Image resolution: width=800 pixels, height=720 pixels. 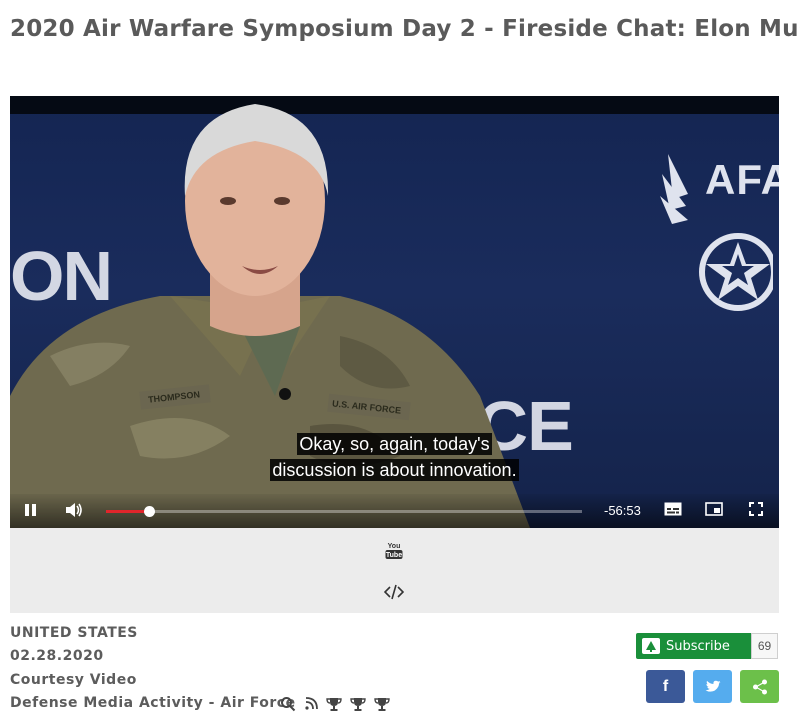 I want to click on share-button, so click(x=759, y=686).